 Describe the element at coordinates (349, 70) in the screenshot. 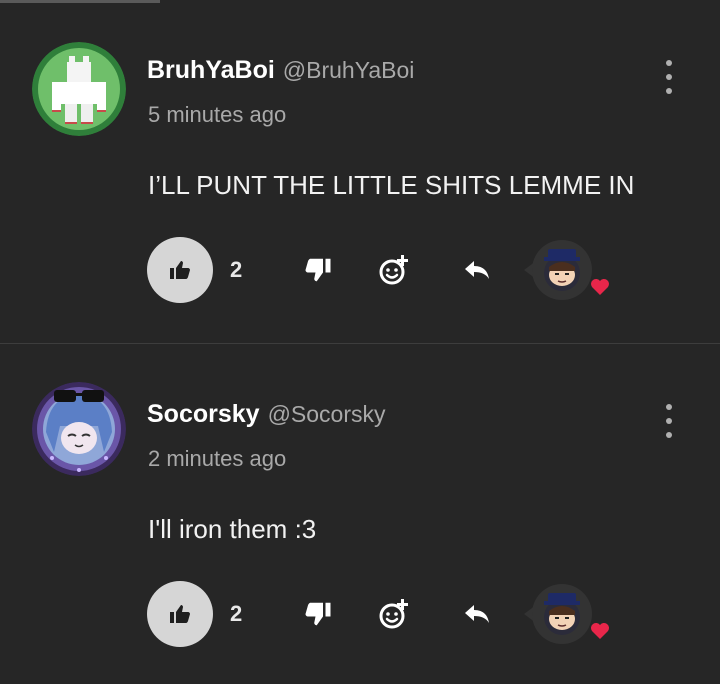

I see `user-handle: @BruhYaBoi` at that location.